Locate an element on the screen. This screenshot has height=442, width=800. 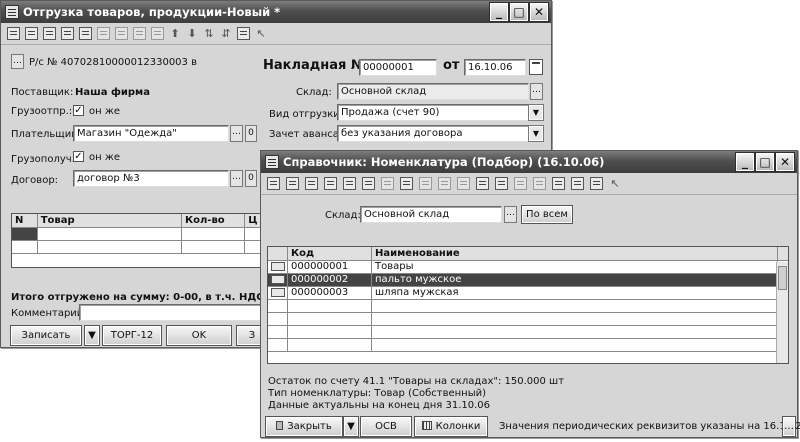
comment-field is located at coordinates (172, 312).